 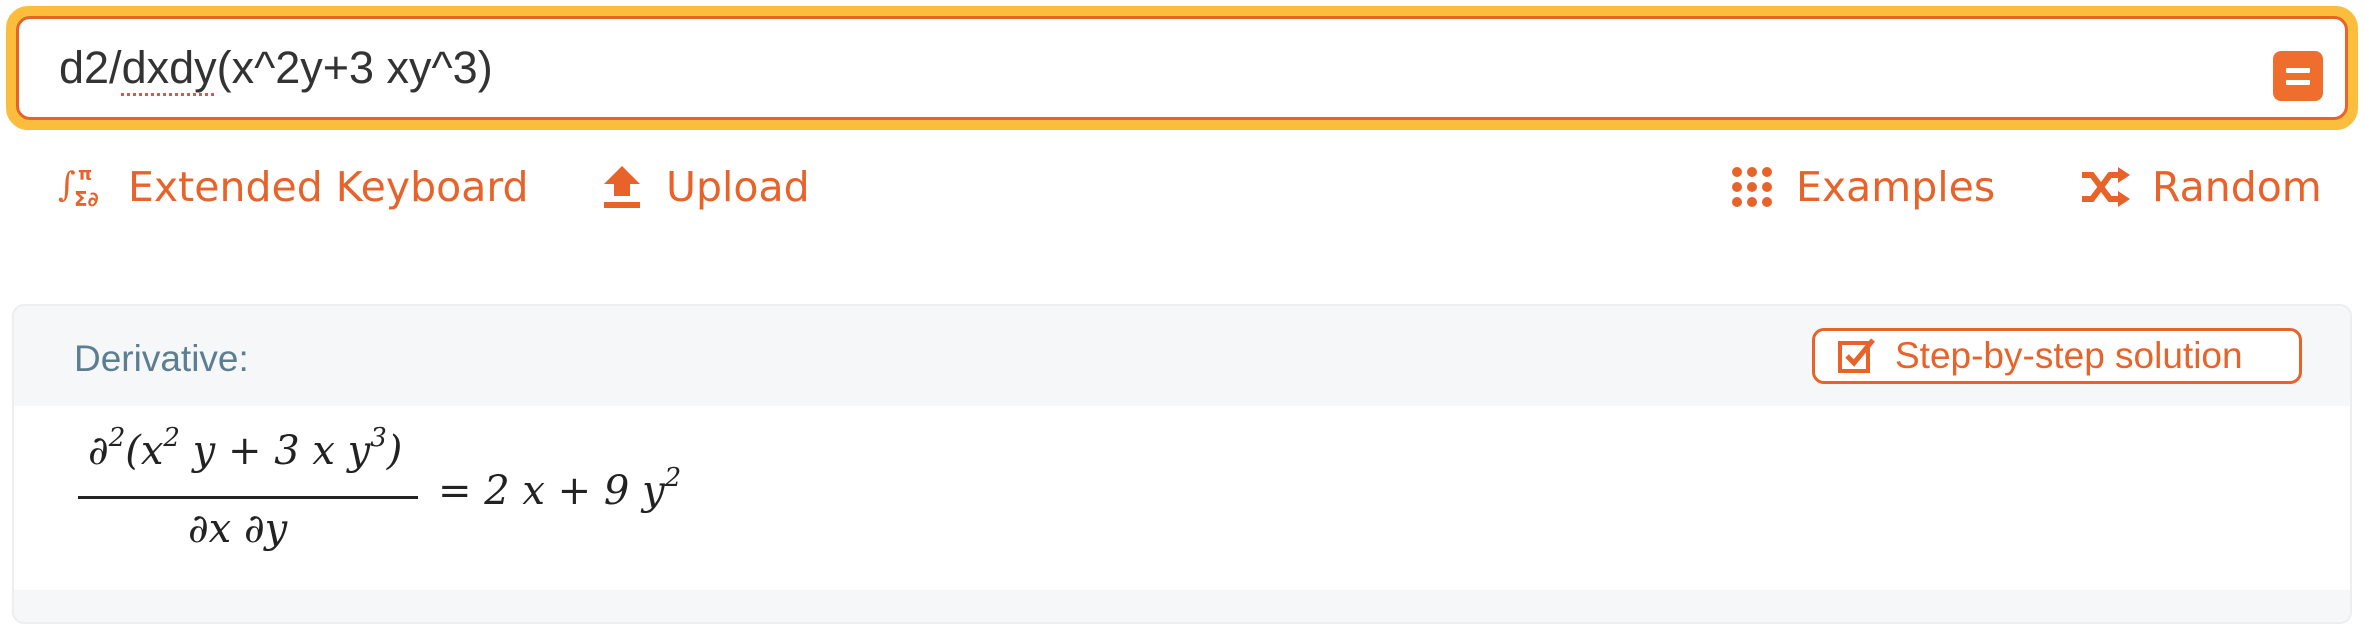 I want to click on upload-icon, so click(x=622, y=187).